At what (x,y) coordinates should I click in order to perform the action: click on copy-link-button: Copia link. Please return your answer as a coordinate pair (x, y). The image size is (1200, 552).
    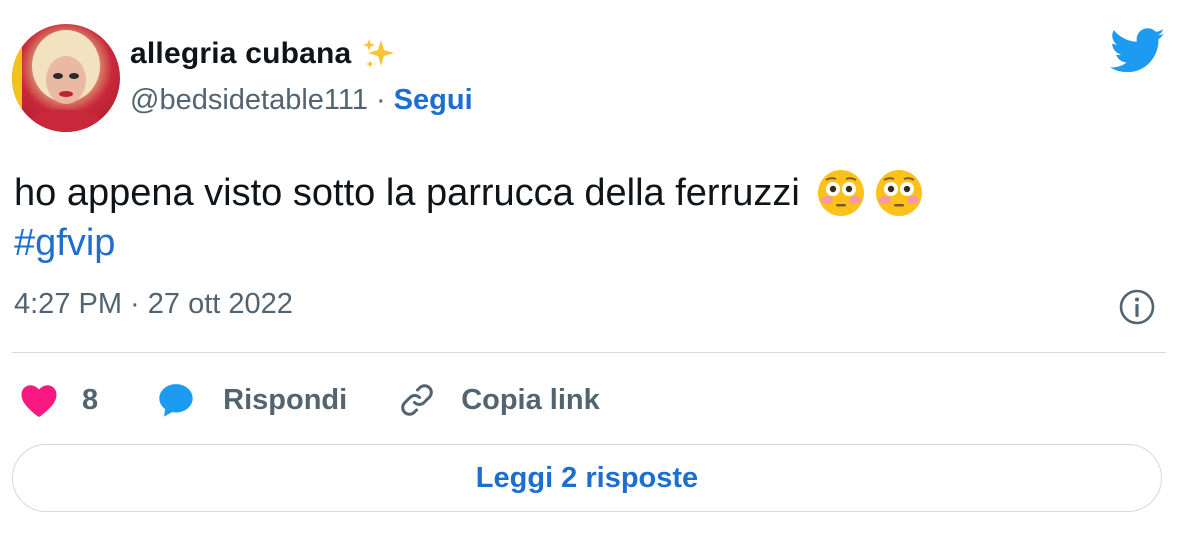
    Looking at the image, I should click on (473, 400).